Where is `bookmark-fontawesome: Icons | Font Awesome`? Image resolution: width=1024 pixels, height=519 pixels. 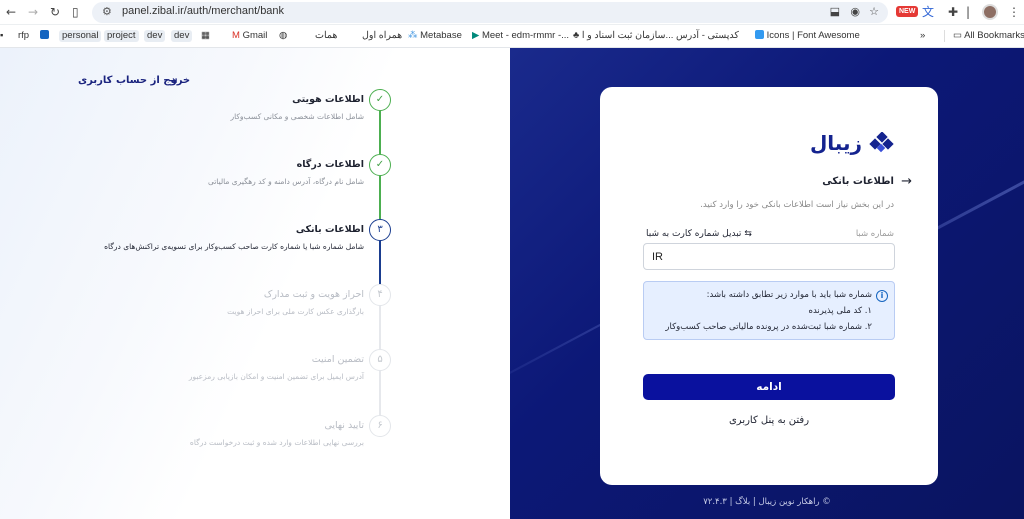 bookmark-fontawesome: Icons | Font Awesome is located at coordinates (807, 36).